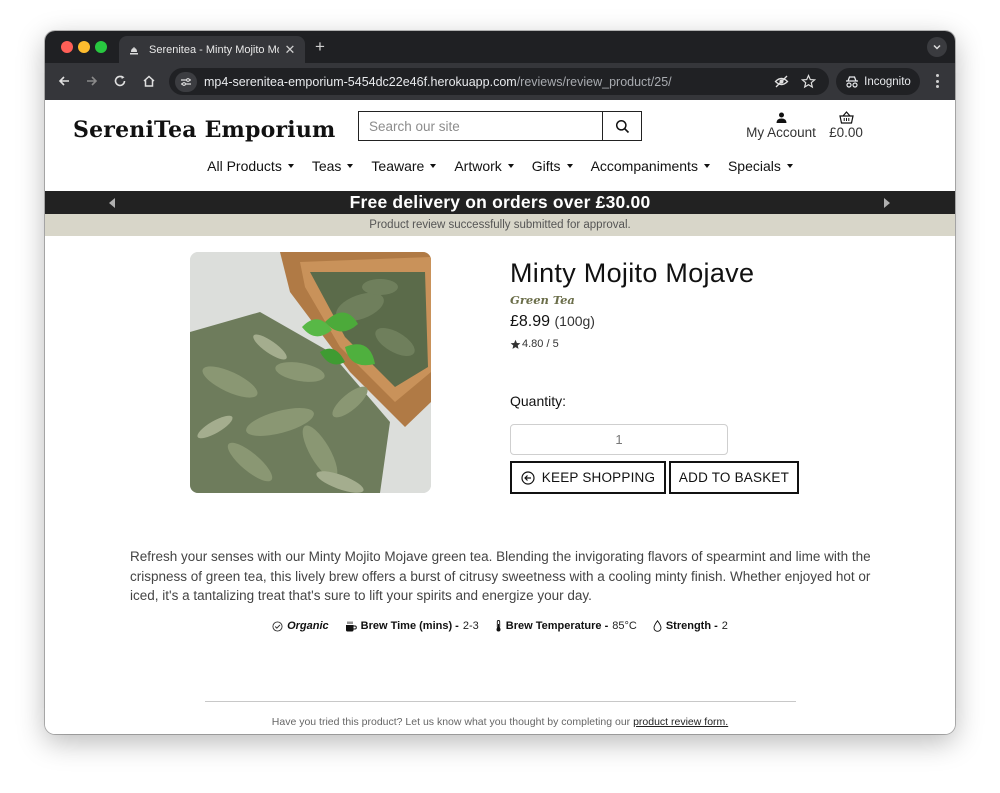 Image resolution: width=1000 pixels, height=793 pixels. Describe the element at coordinates (277, 626) in the screenshot. I see `check-circle-icon` at that location.